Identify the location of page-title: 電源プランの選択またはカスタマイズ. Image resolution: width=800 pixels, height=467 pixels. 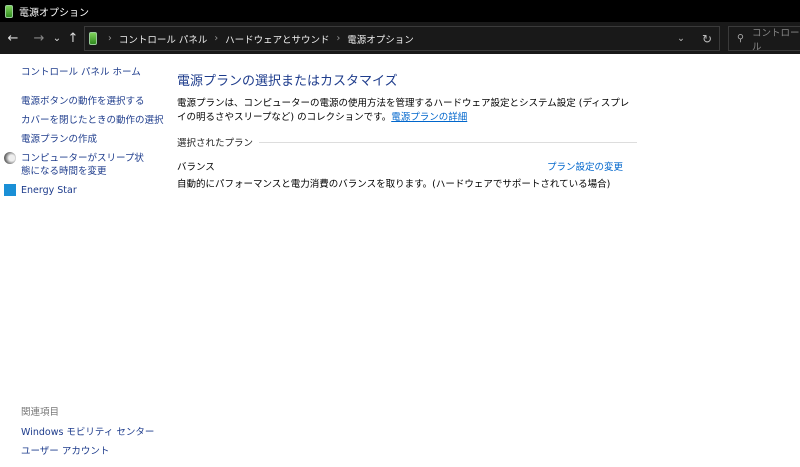
(287, 81).